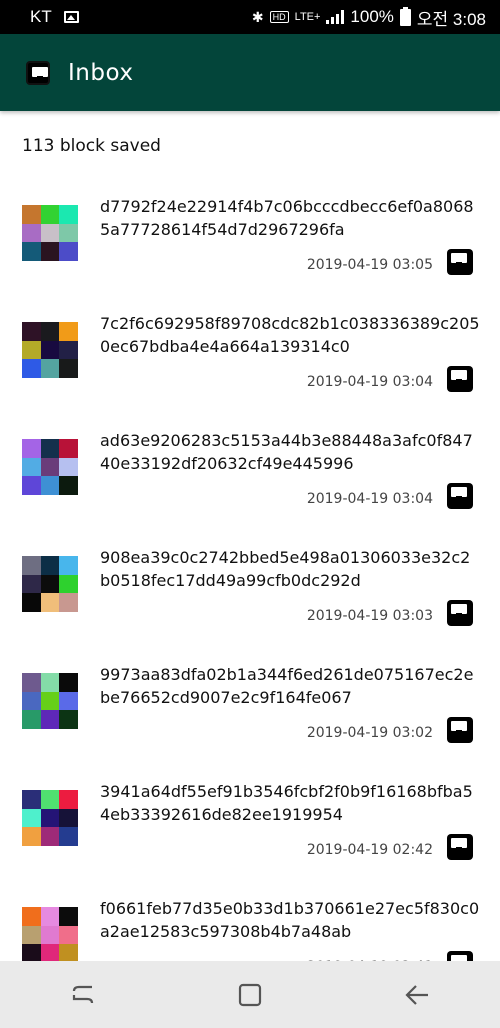 The image size is (500, 1028). What do you see at coordinates (41, 16) in the screenshot?
I see `carrier-label: KT` at bounding box center [41, 16].